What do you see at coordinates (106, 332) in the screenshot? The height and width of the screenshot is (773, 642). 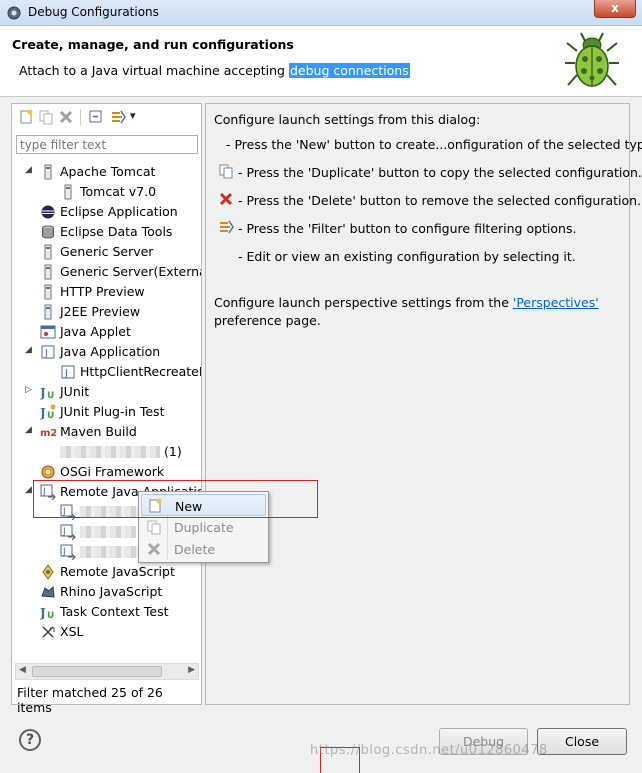 I see `tree-item-java-applet: Java Applet` at bounding box center [106, 332].